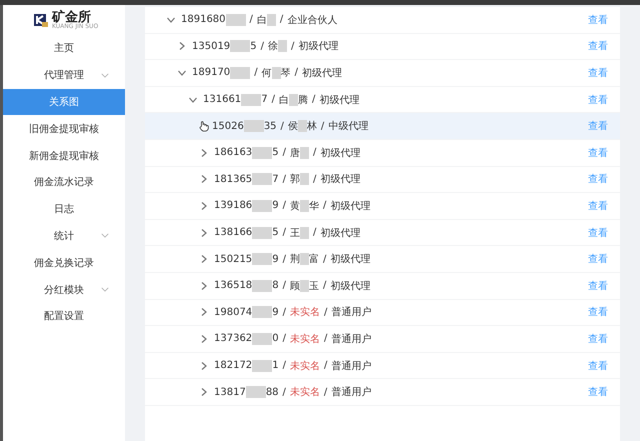 This screenshot has width=640, height=441. Describe the element at coordinates (64, 48) in the screenshot. I see `sidebar-item: 主页` at that location.